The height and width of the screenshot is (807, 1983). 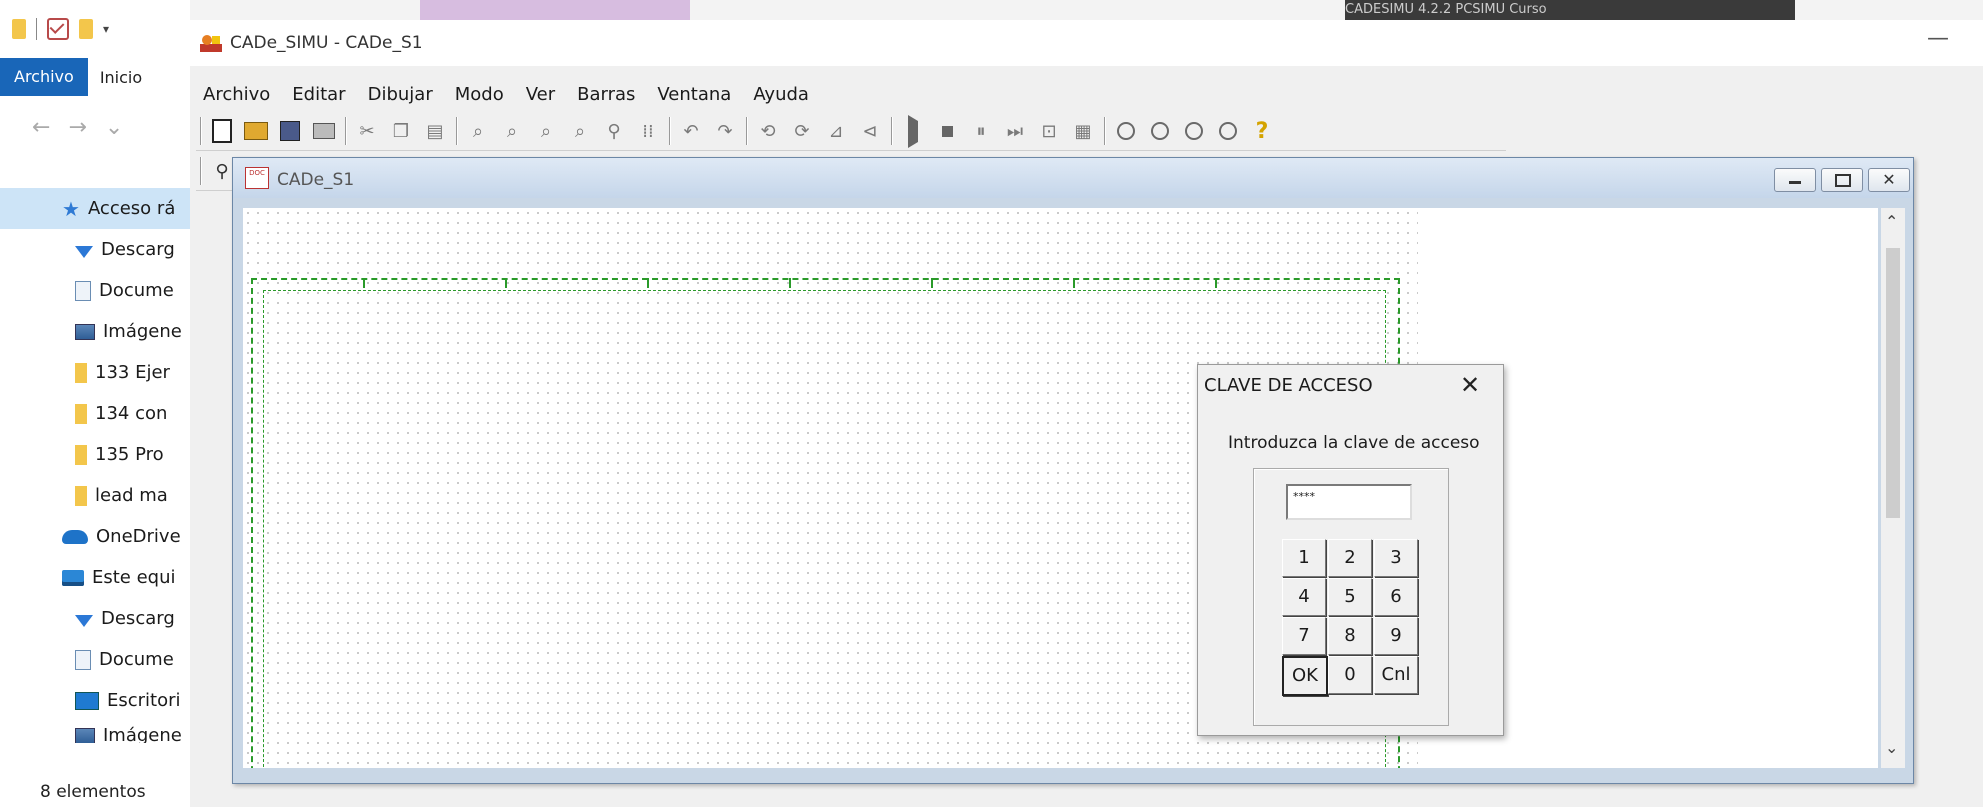 I want to click on stop-simulation-button, so click(x=947, y=131).